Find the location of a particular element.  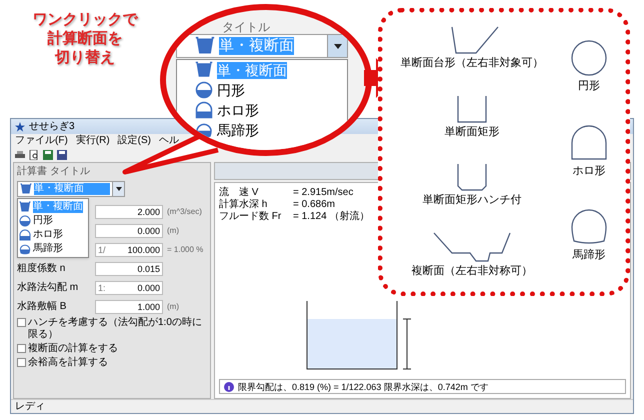

number-field: 0.000 is located at coordinates (129, 231).